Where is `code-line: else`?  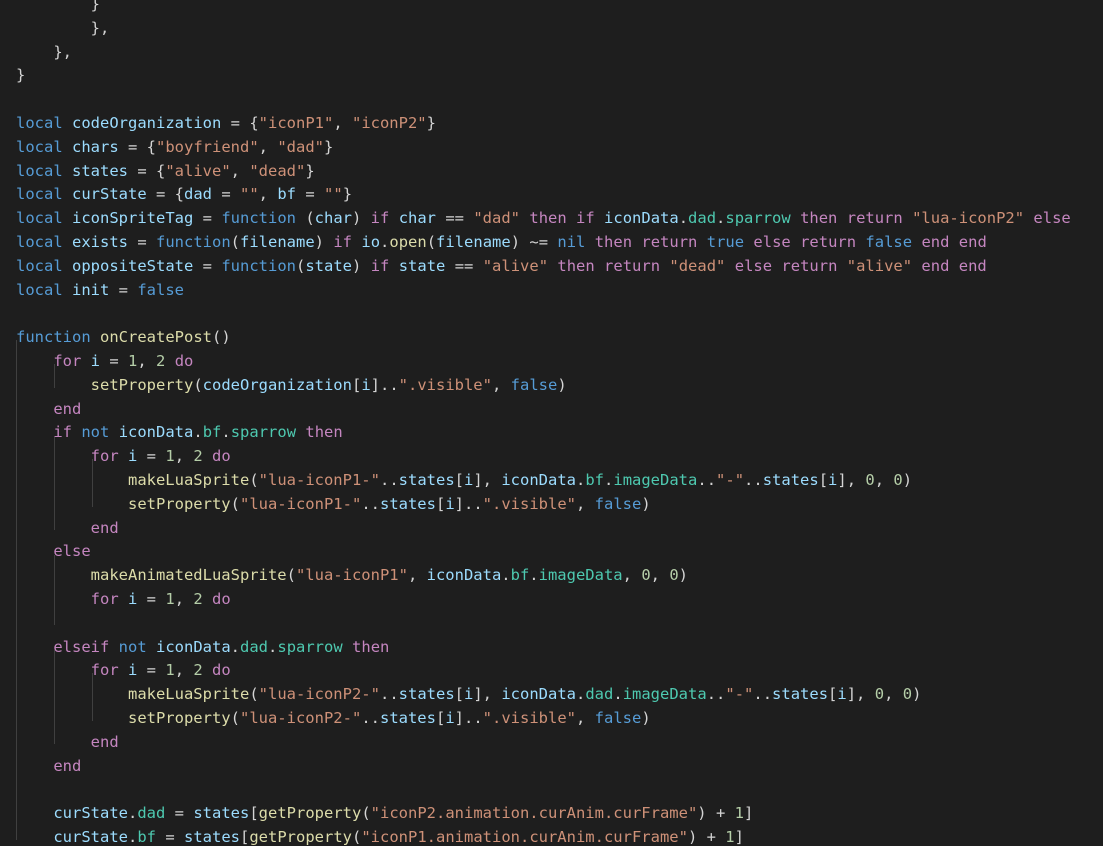
code-line: else is located at coordinates (543, 552).